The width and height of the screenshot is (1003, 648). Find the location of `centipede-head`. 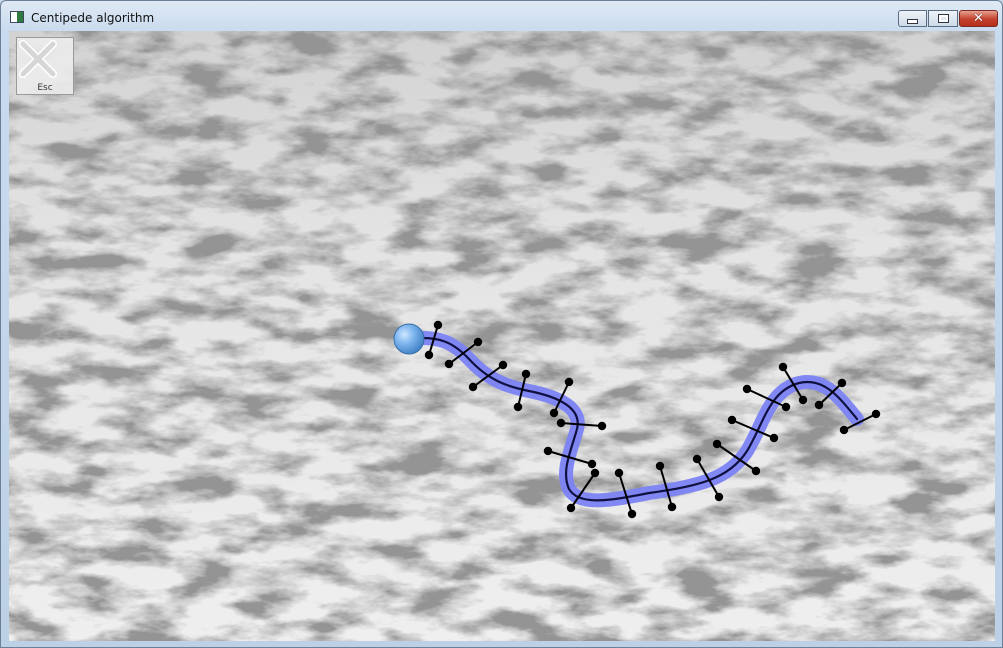

centipede-head is located at coordinates (409, 339).